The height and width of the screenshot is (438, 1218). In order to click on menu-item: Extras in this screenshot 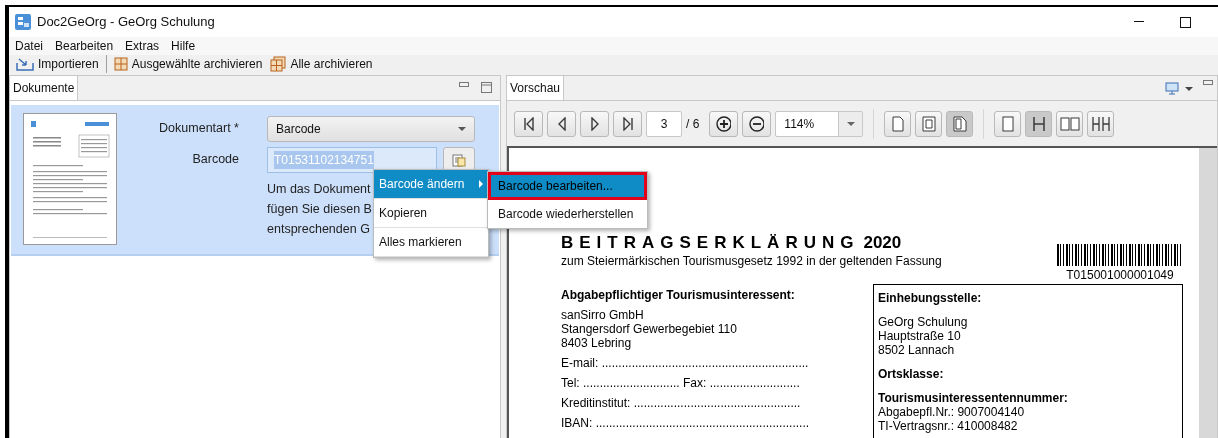, I will do `click(142, 46)`.